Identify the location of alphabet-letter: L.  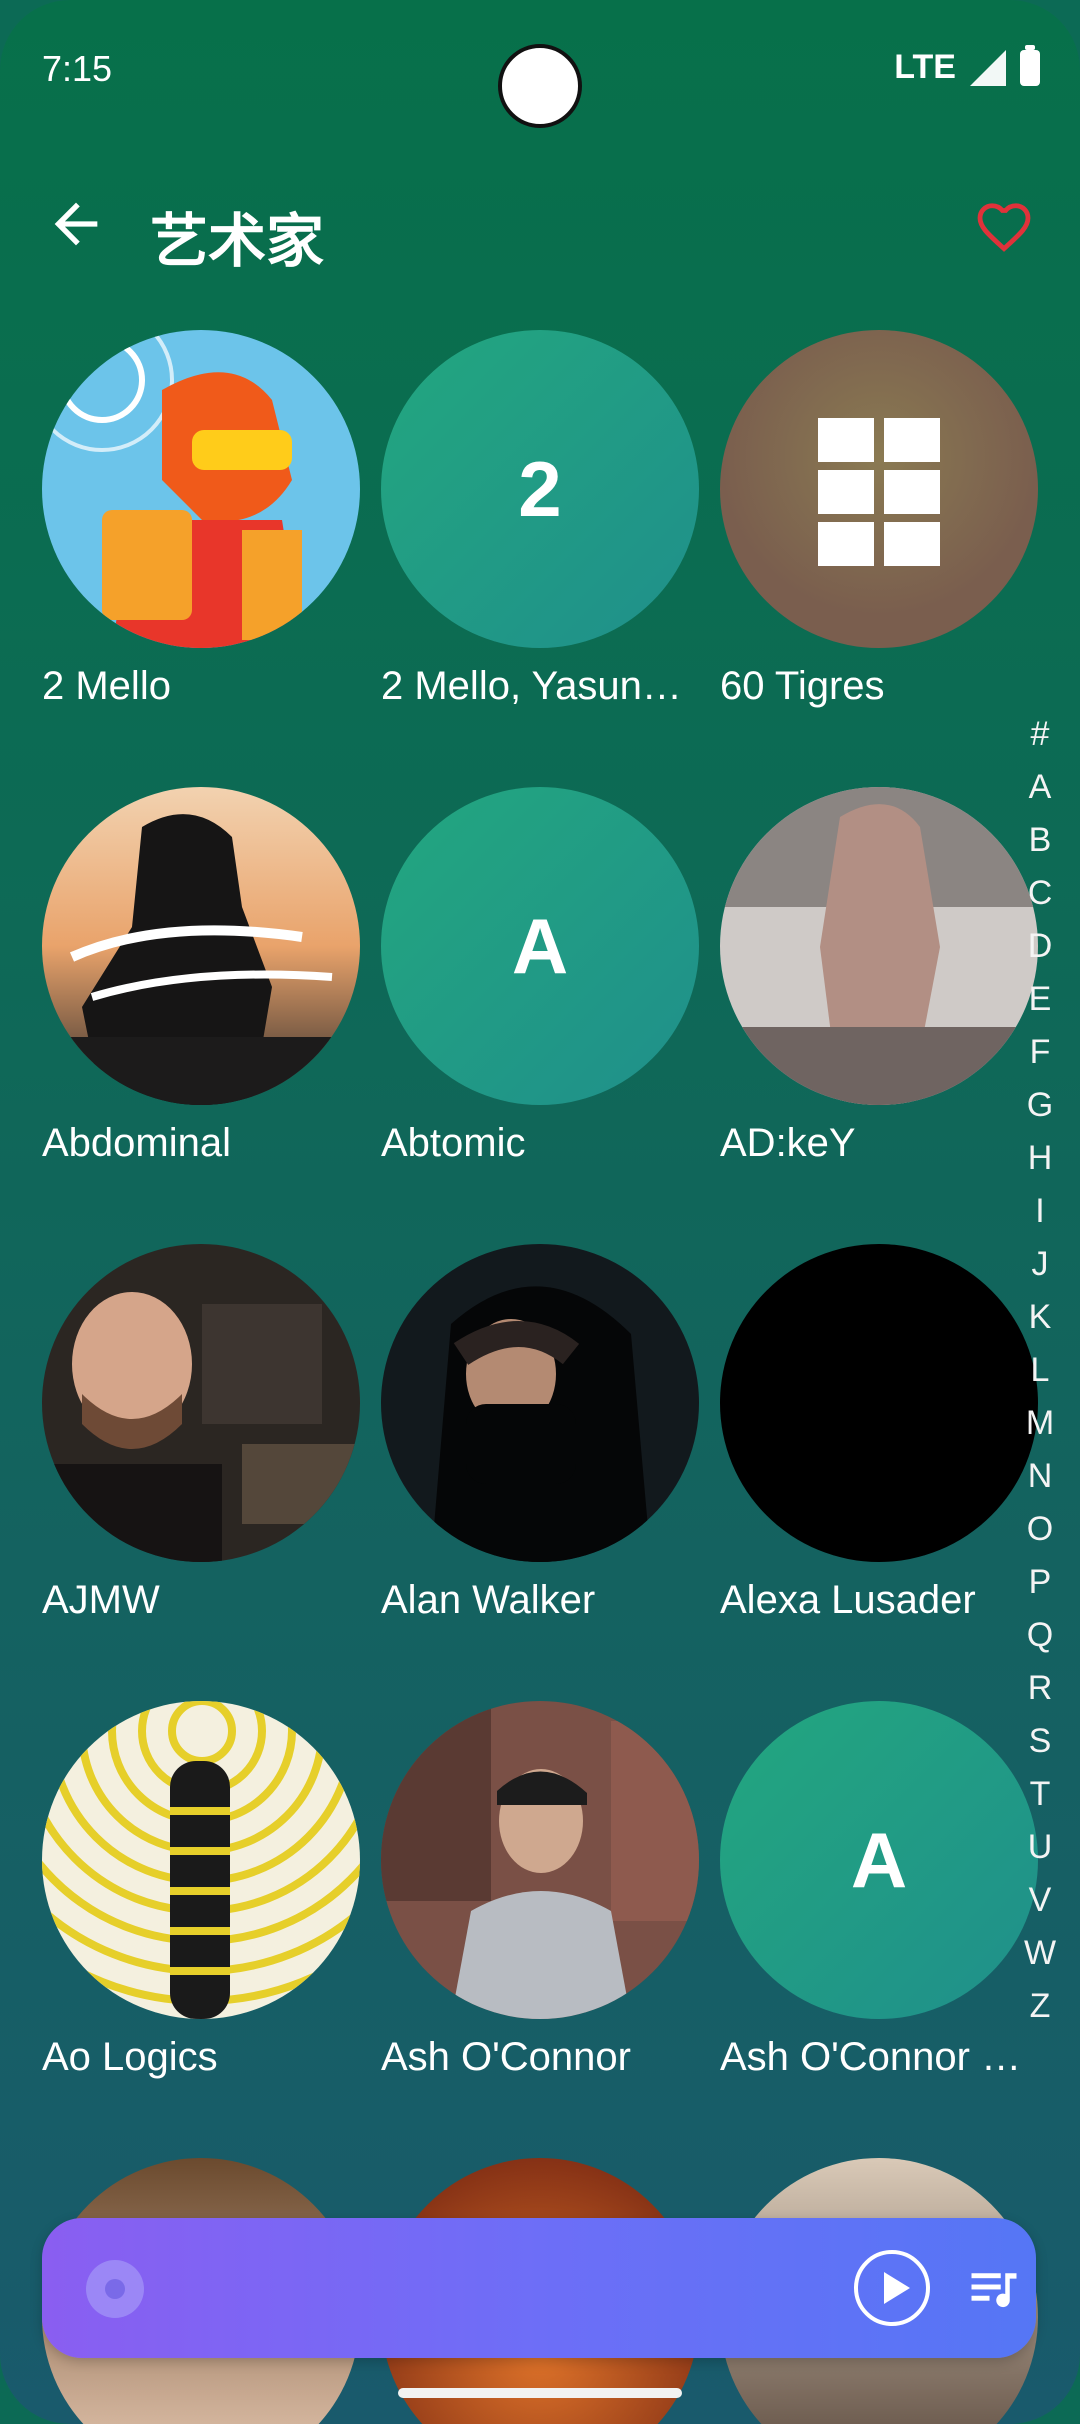
(1040, 1370).